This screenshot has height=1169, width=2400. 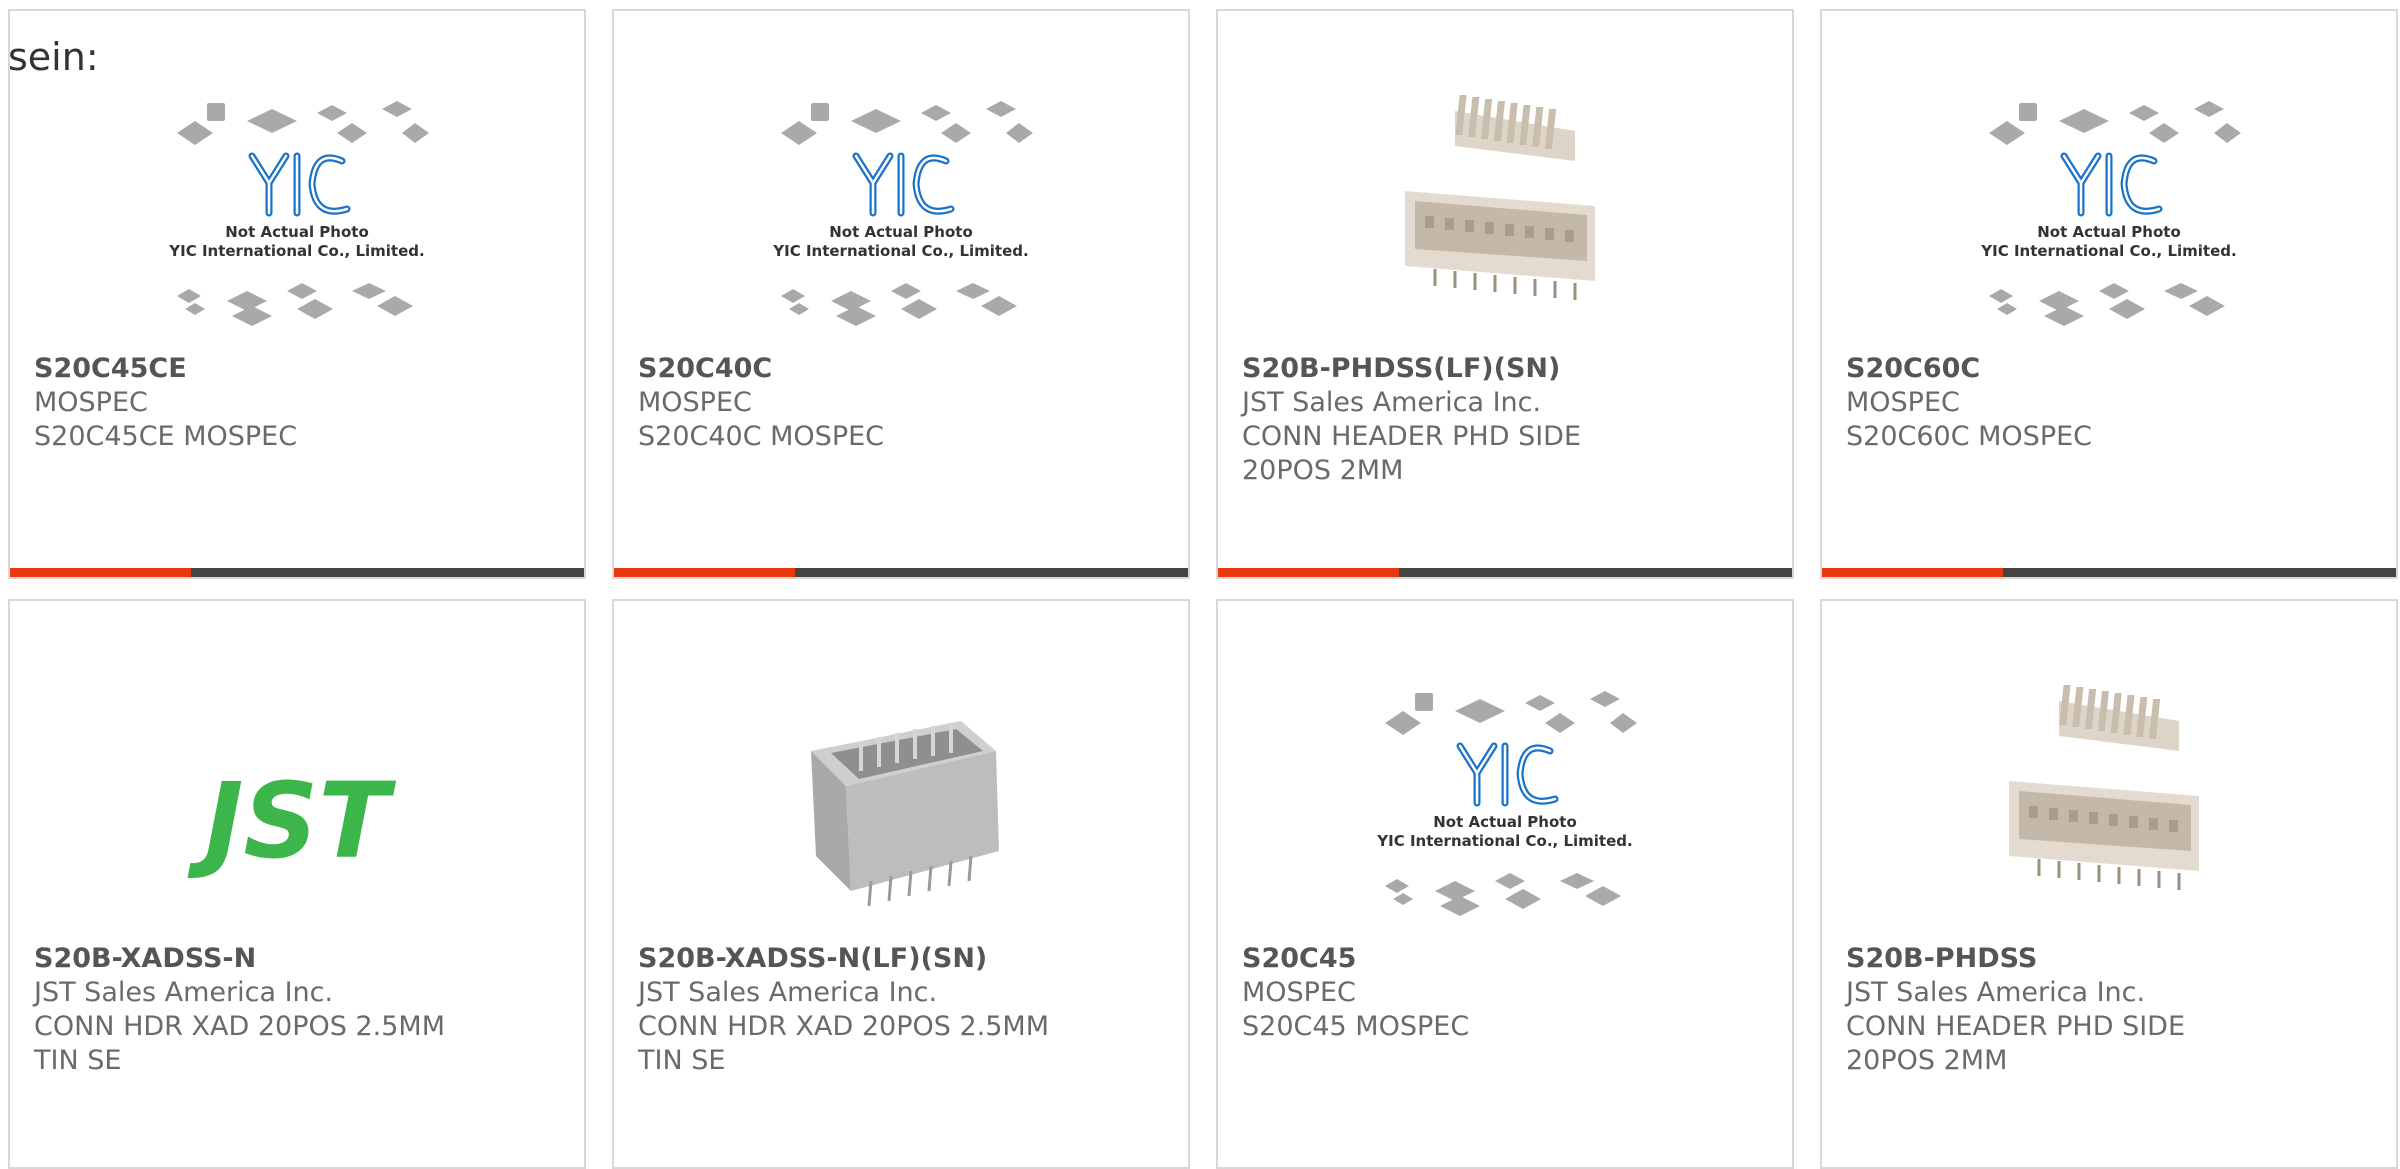 What do you see at coordinates (1505, 369) in the screenshot?
I see `part-number: S20B-PHDSS(LF)(SN)` at bounding box center [1505, 369].